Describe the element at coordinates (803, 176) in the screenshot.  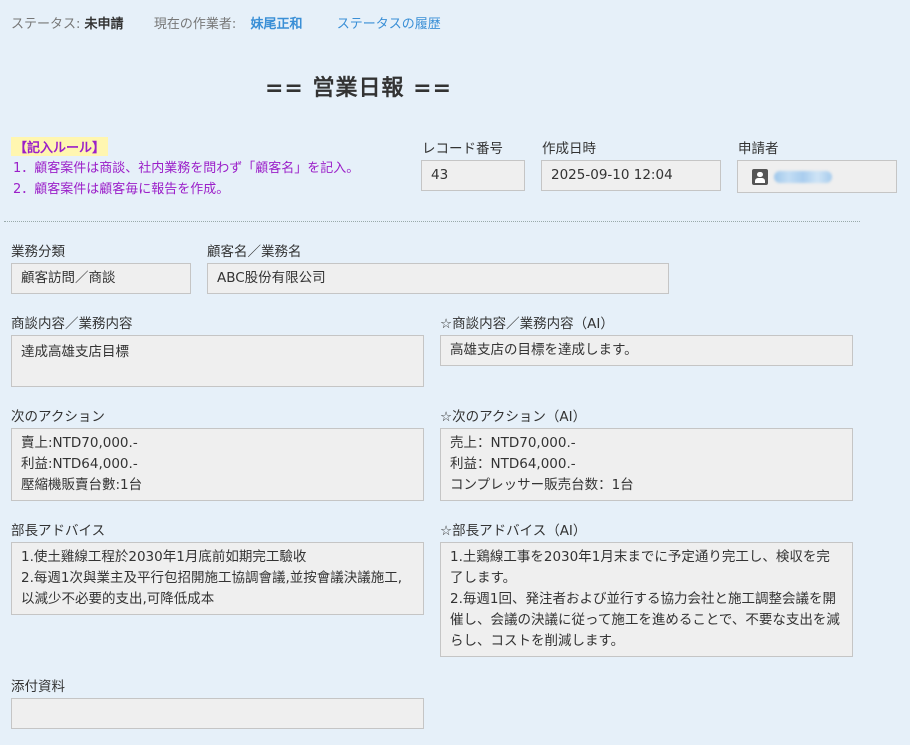
I see `applicant-name-redacted` at that location.